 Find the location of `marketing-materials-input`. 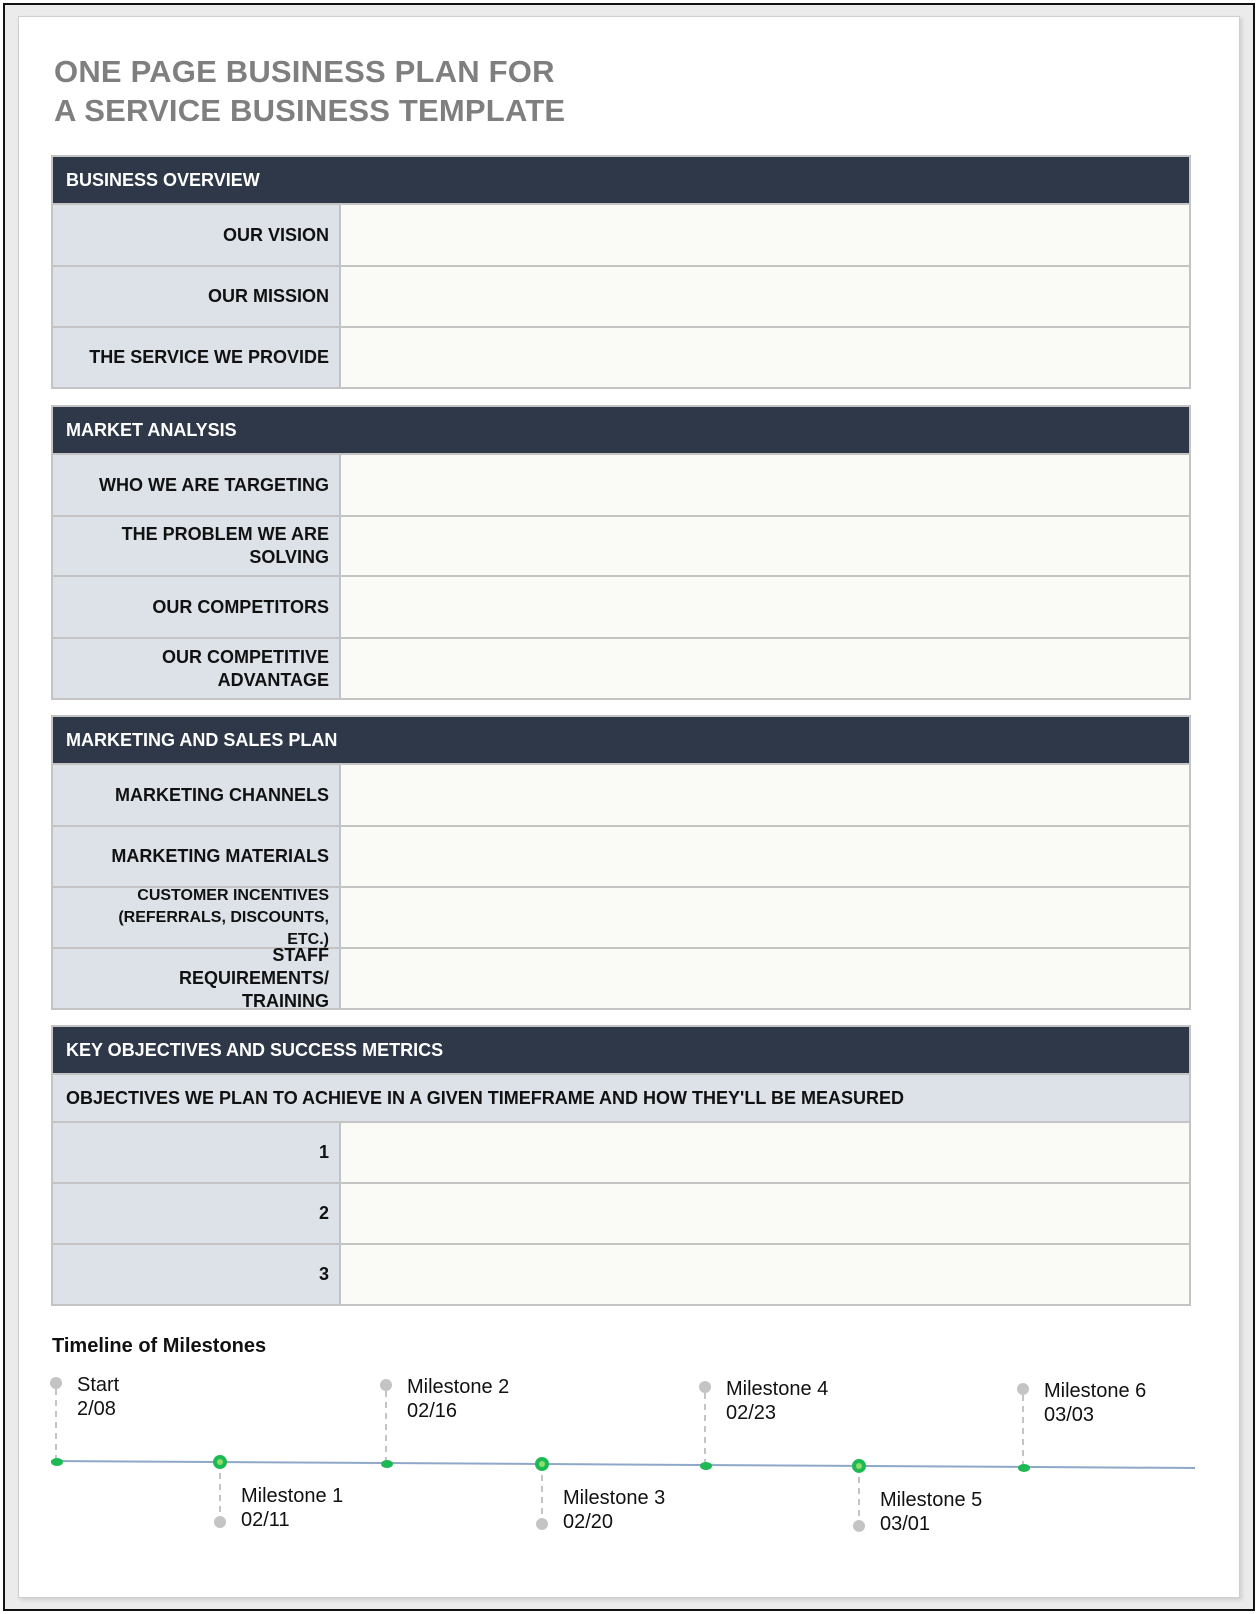

marketing-materials-input is located at coordinates (765, 856).